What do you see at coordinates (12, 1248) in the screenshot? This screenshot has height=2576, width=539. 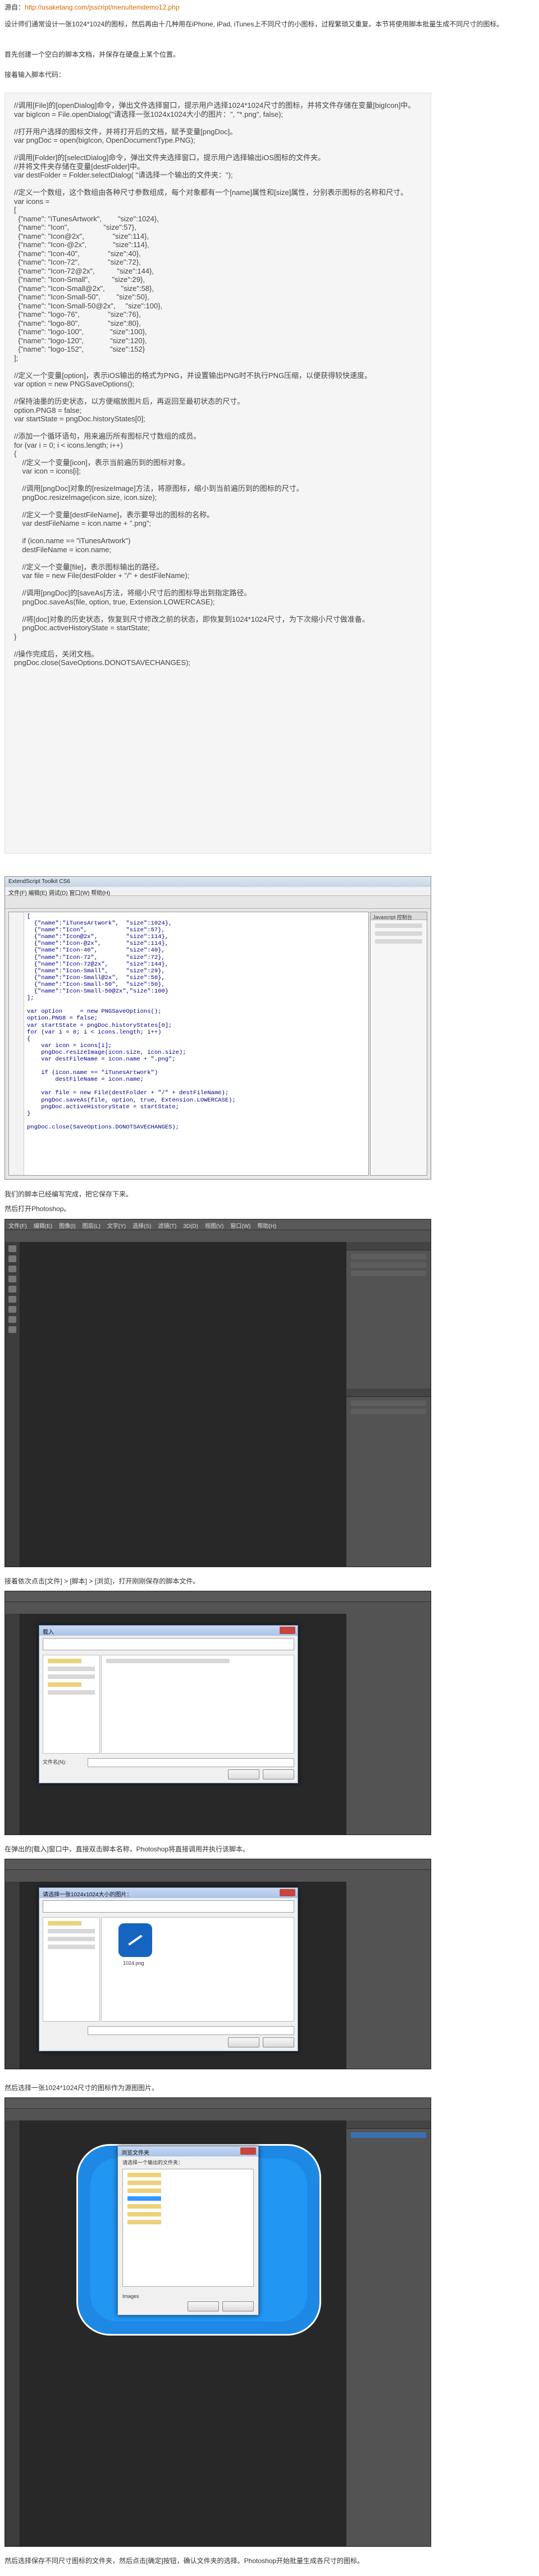 I see `move-tool-icon` at bounding box center [12, 1248].